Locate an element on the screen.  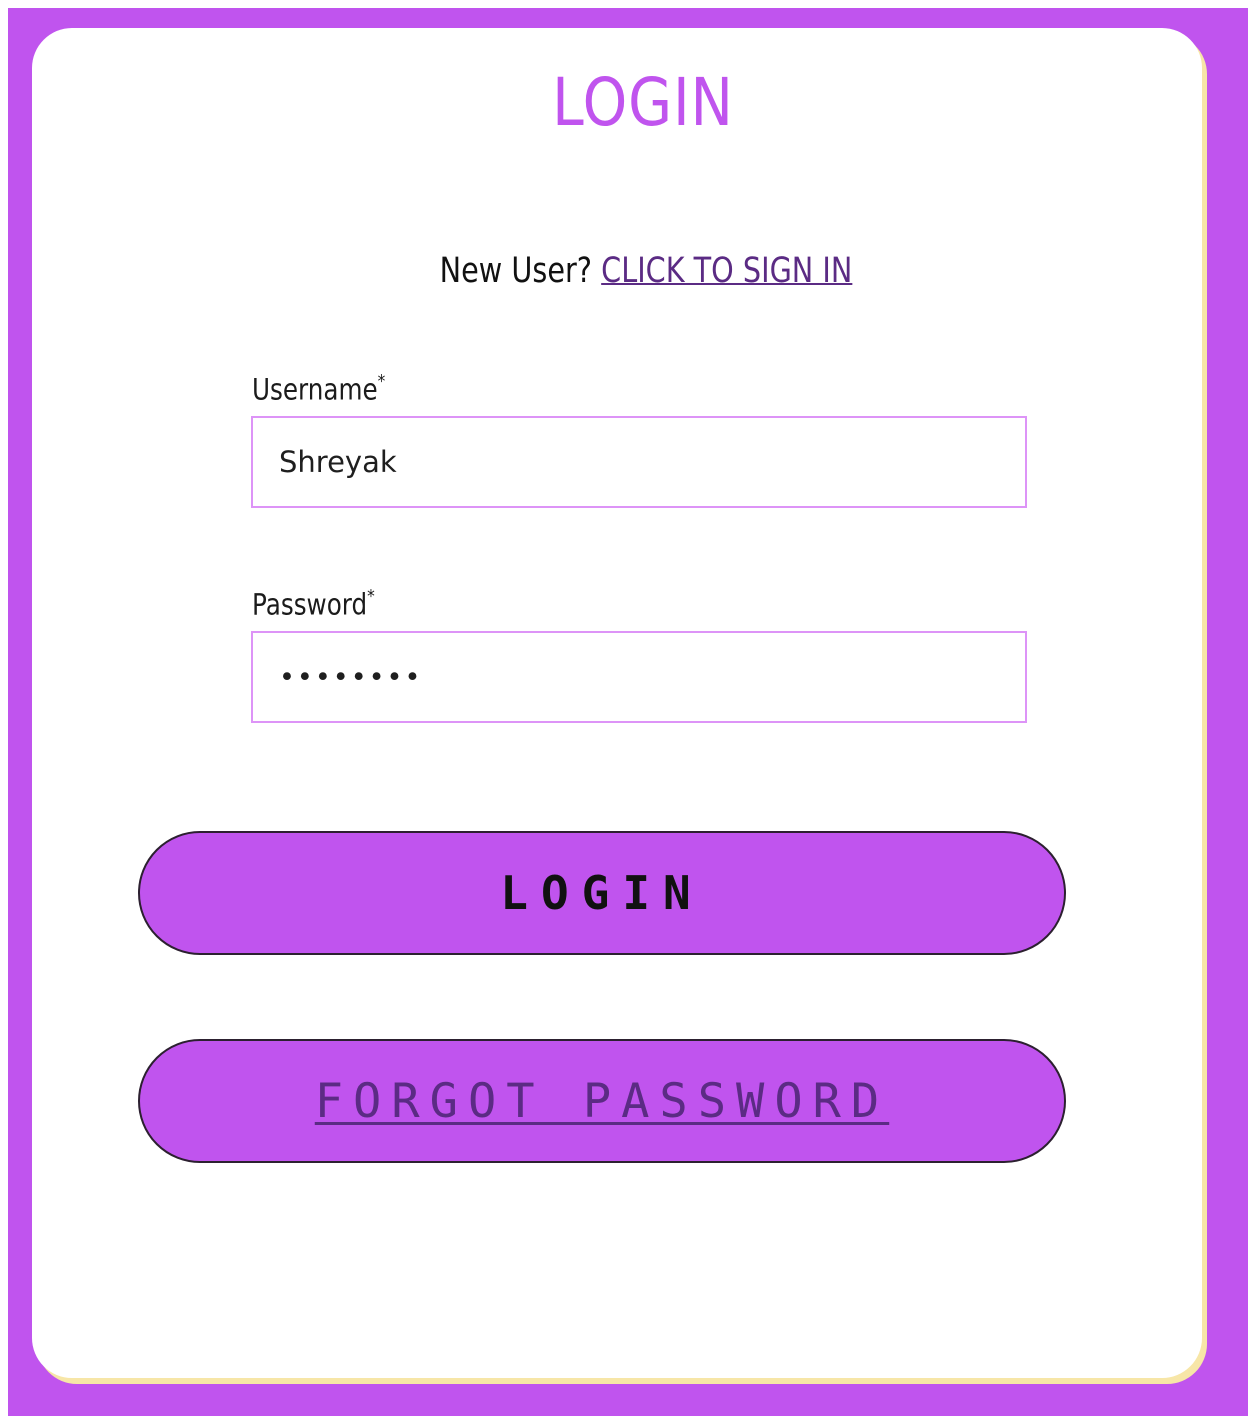
password-label-text: Password is located at coordinates (310, 604).